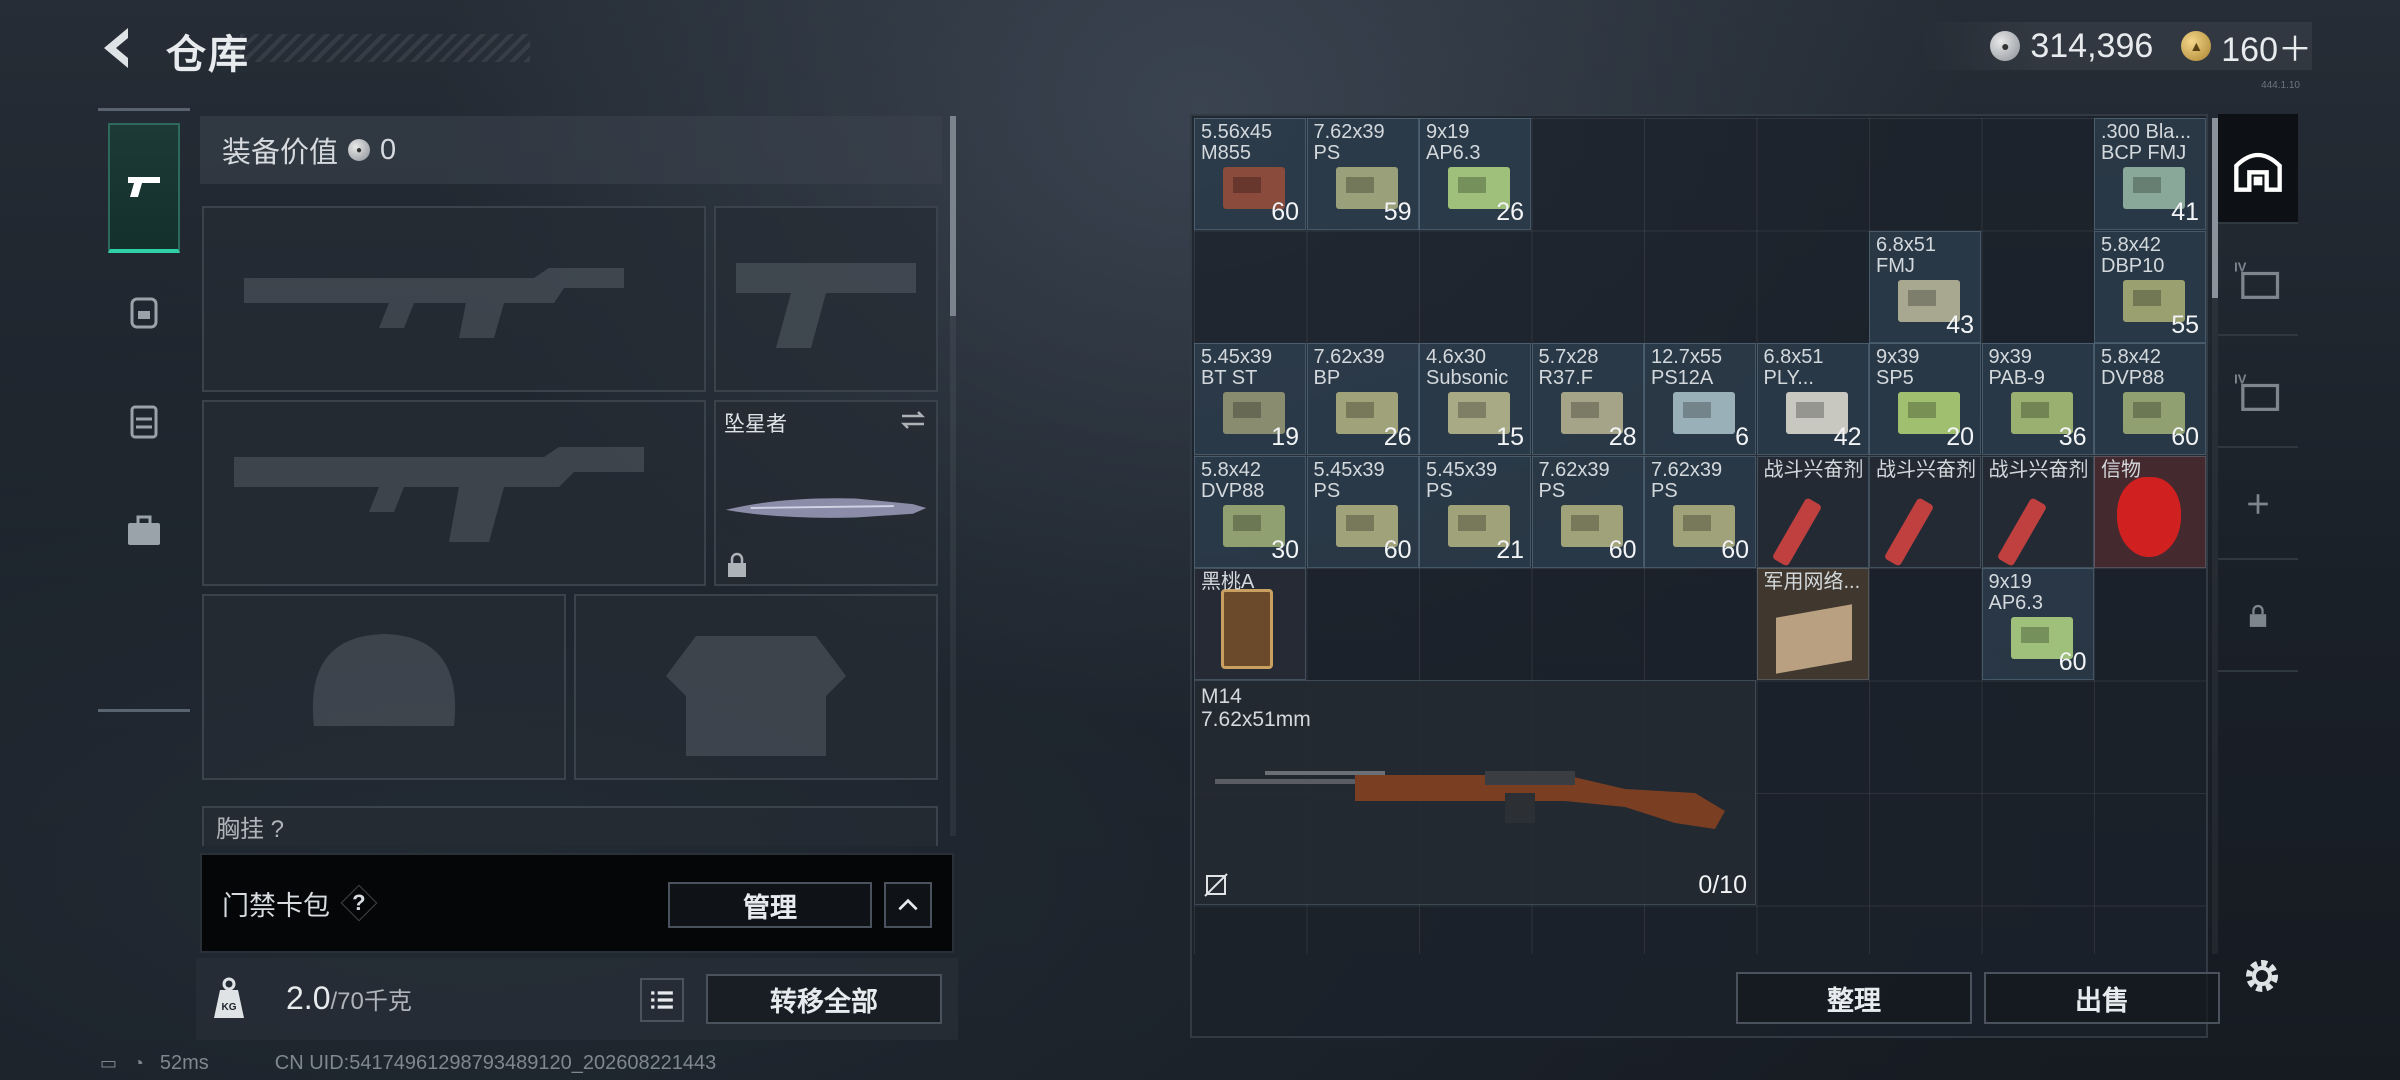  What do you see at coordinates (756, 696) in the screenshot?
I see `armor-silhouette-icon` at bounding box center [756, 696].